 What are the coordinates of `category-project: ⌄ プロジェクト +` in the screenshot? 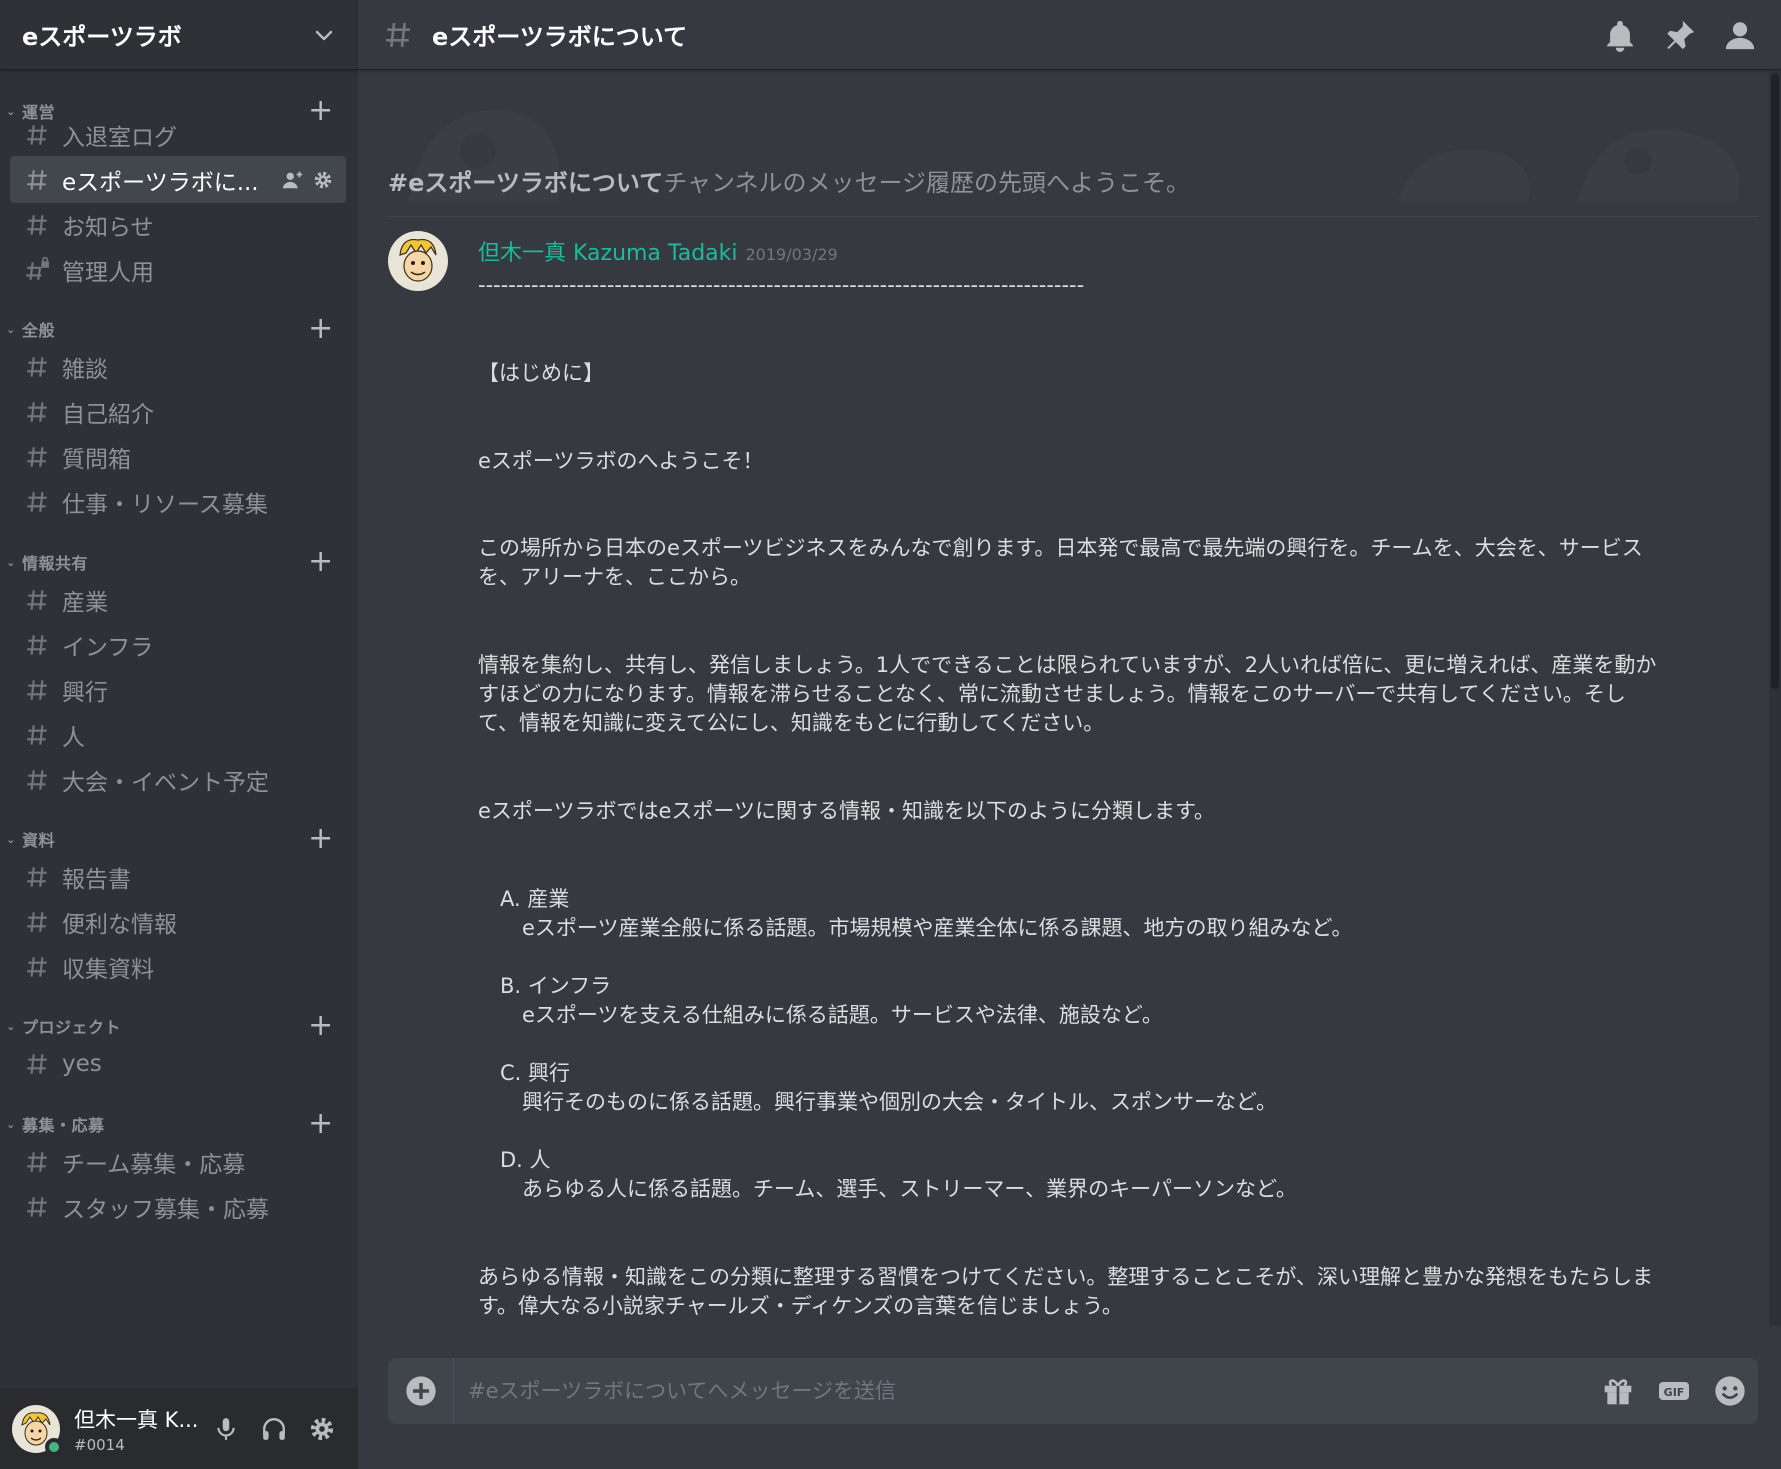 It's located at (179, 1026).